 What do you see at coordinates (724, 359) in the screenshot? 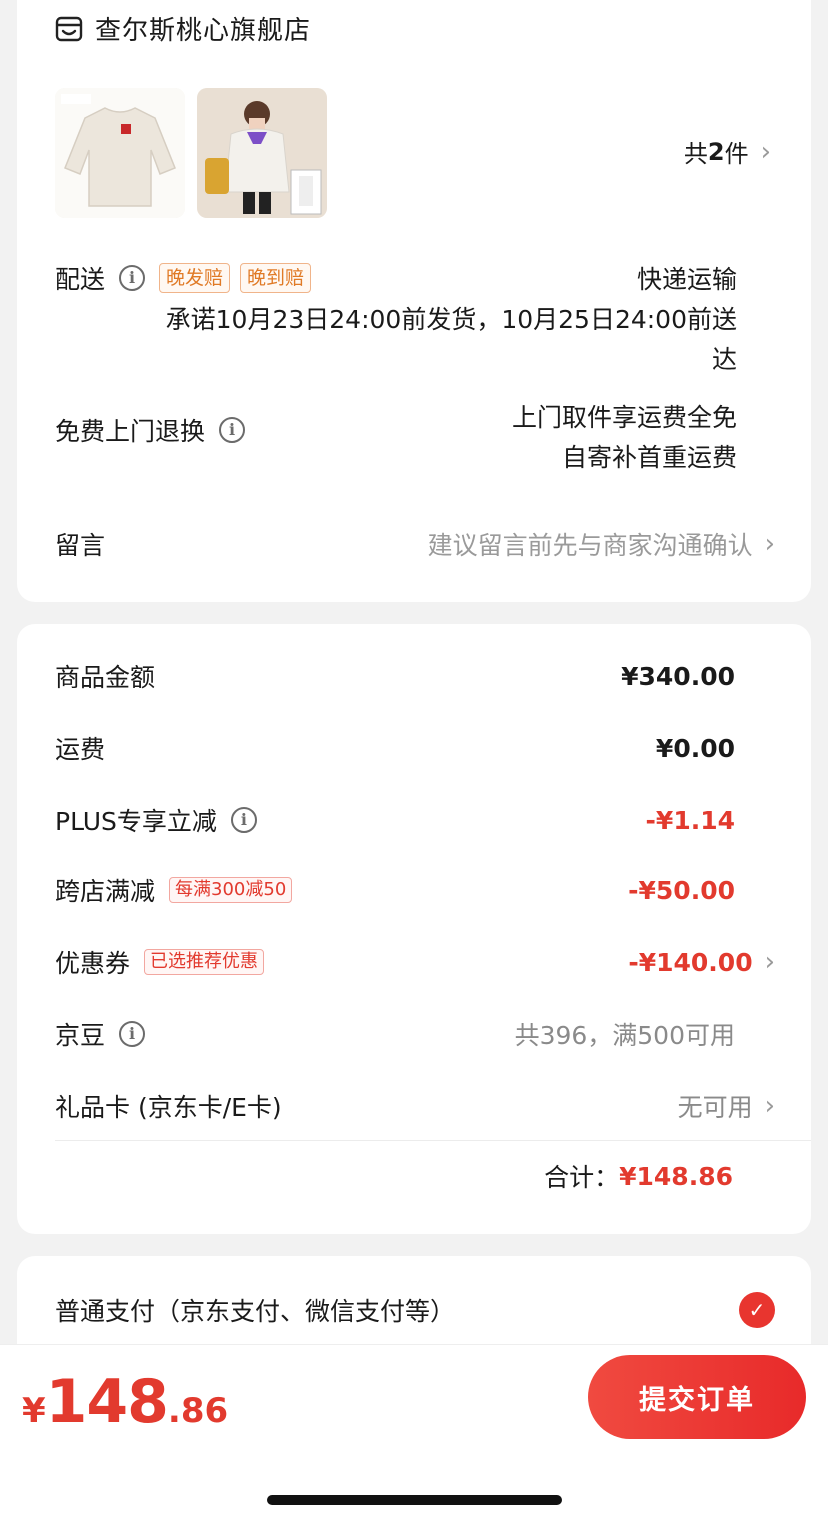
I see `delivery-promise-line2: 达` at bounding box center [724, 359].